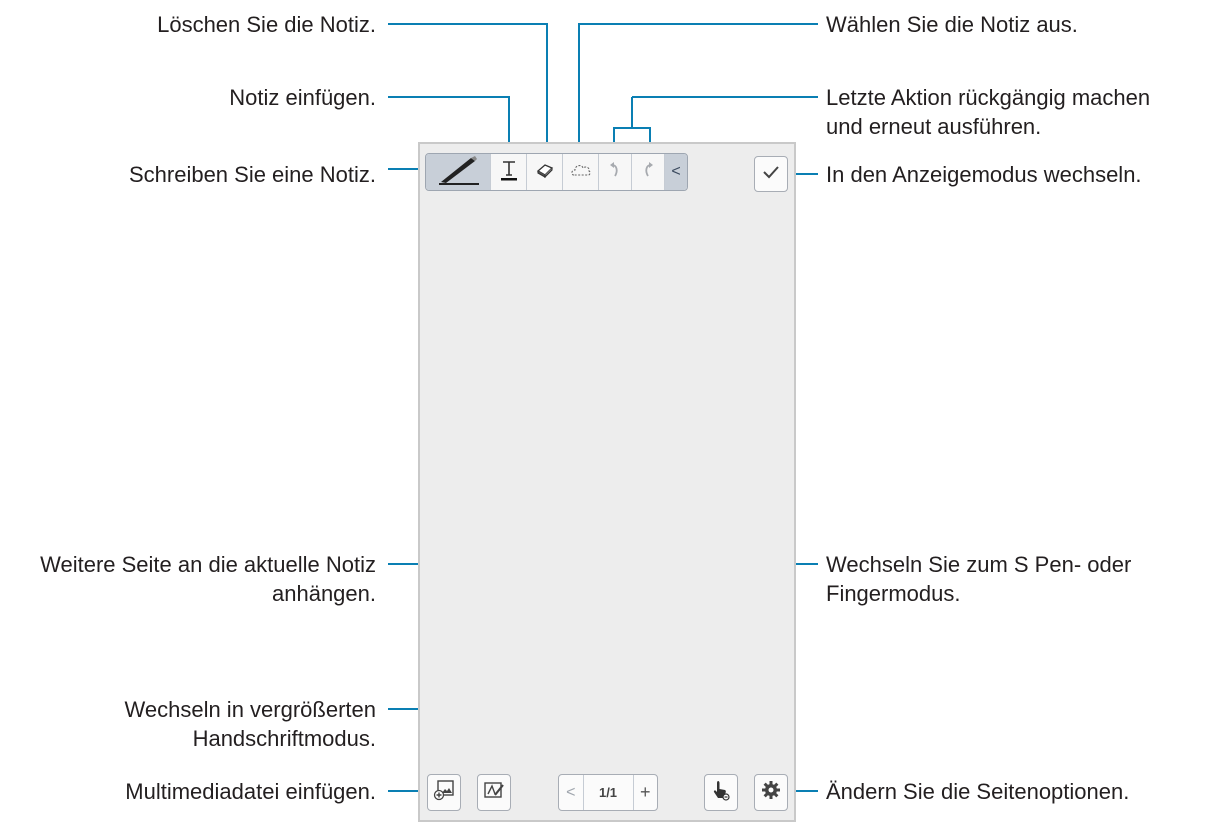 The height and width of the screenshot is (822, 1214). I want to click on finger-touch-icon, so click(721, 792).